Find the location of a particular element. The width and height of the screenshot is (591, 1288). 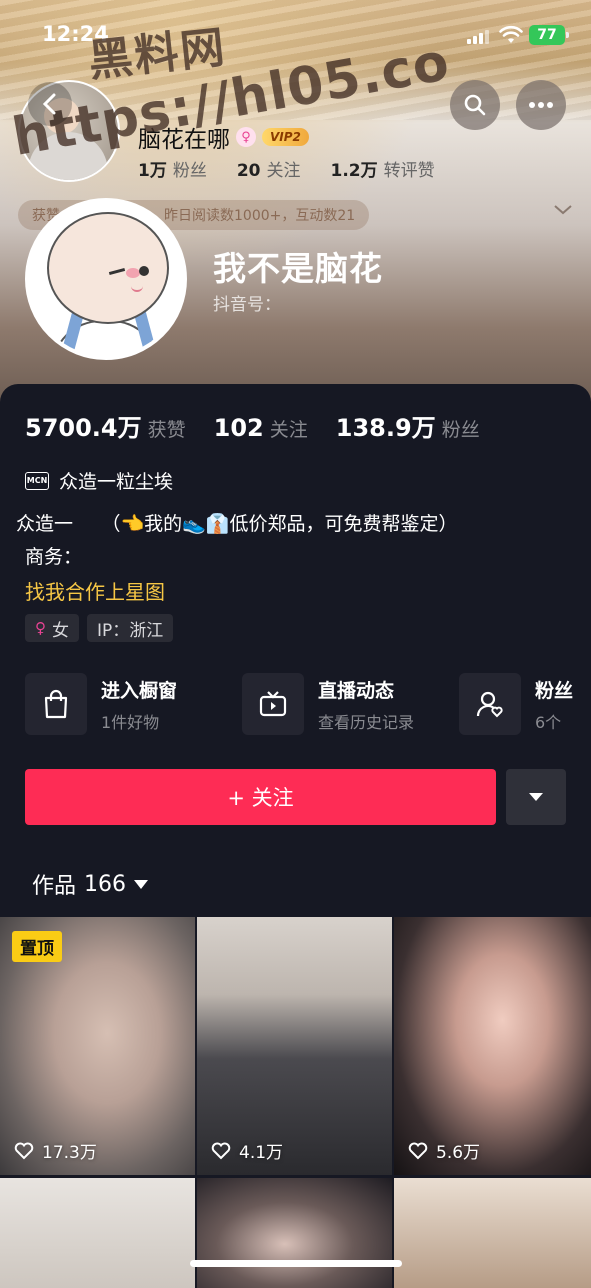

stat-followers: 138.9万 粉丝 is located at coordinates (408, 425).